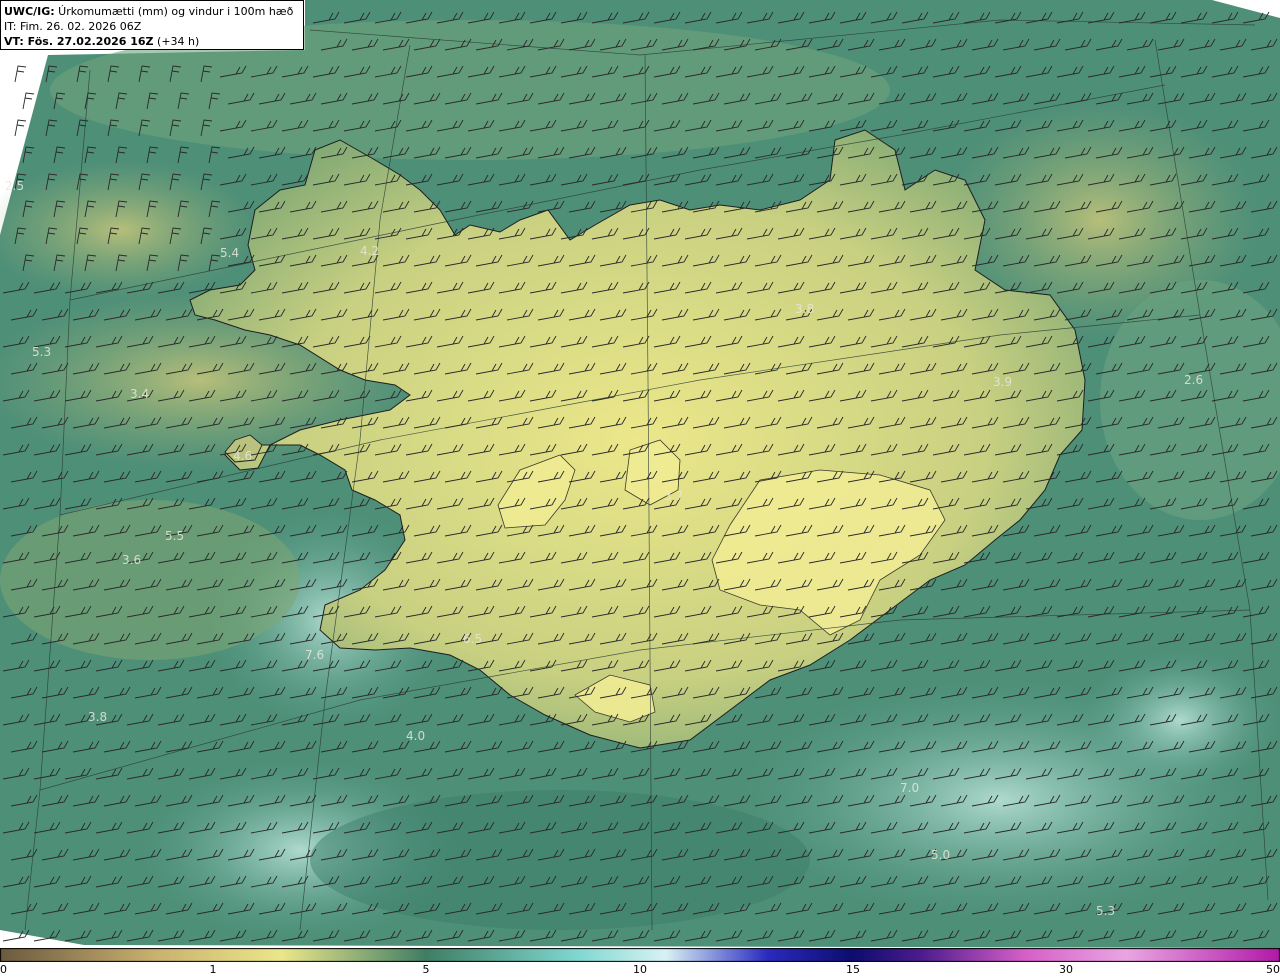 This screenshot has width=1280, height=978. Describe the element at coordinates (472, 639) in the screenshot. I see `value-label: 6.5` at that location.